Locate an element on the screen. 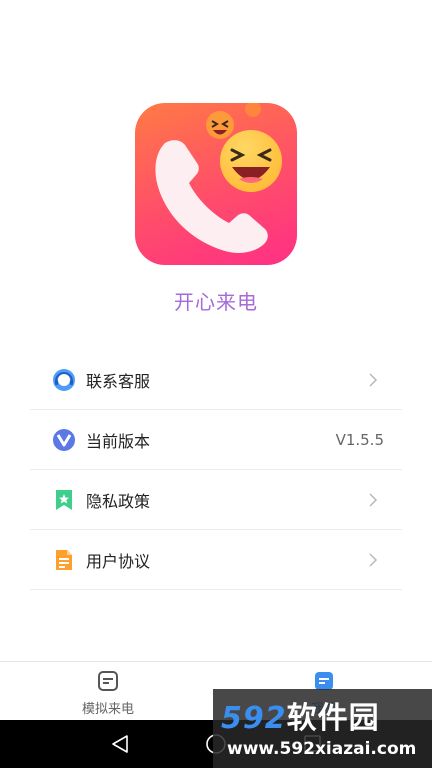 This screenshot has height=768, width=432. menu-item-label: 隐私政策 is located at coordinates (118, 501).